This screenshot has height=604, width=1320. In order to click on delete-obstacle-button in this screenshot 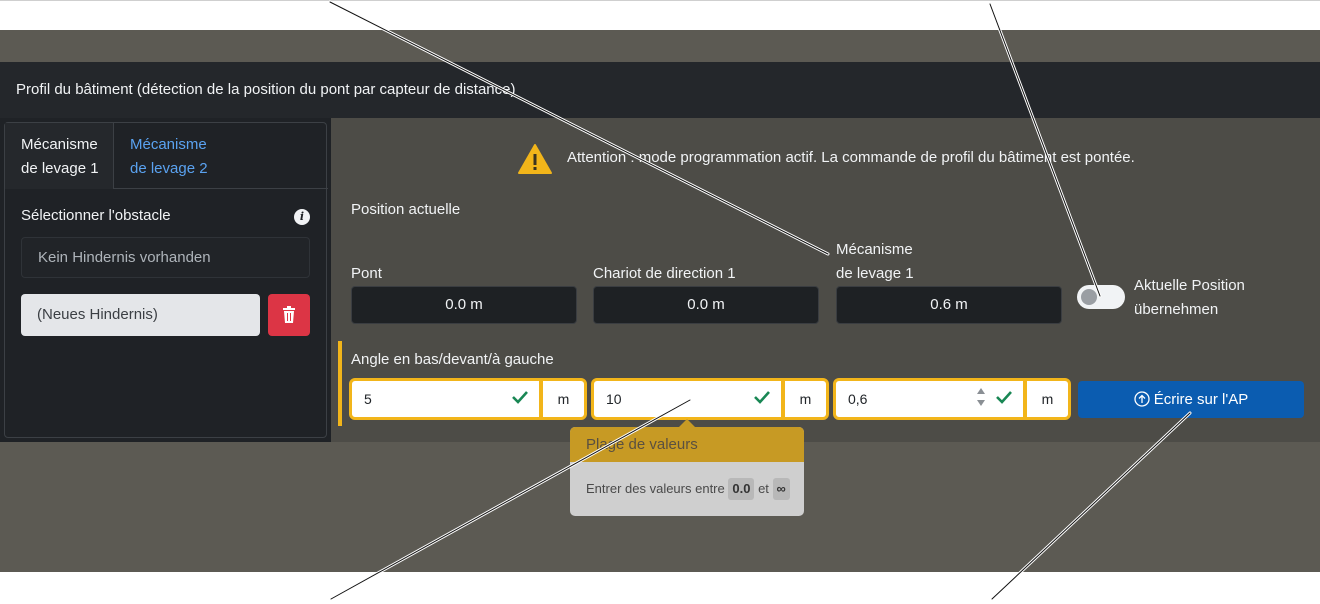, I will do `click(289, 315)`.